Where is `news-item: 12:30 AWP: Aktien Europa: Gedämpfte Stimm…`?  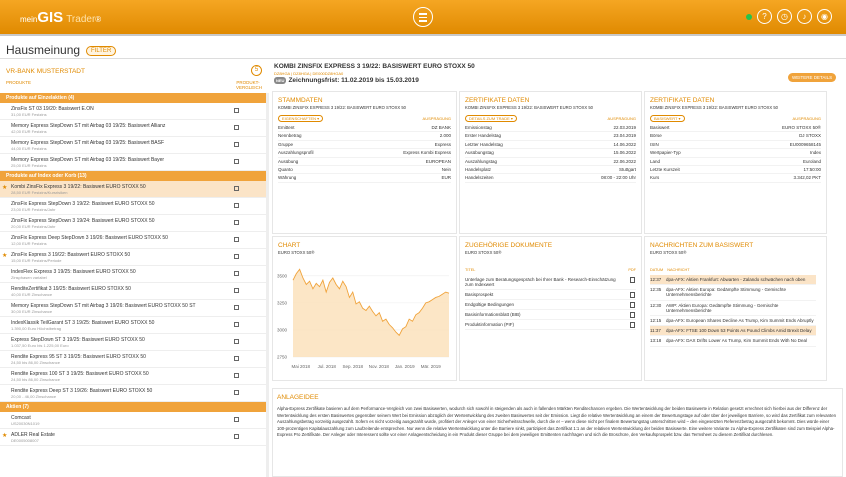
news-item: 12:30 AWP: Aktien Europa: Gedämpfte Stimm… is located at coordinates (733, 309).